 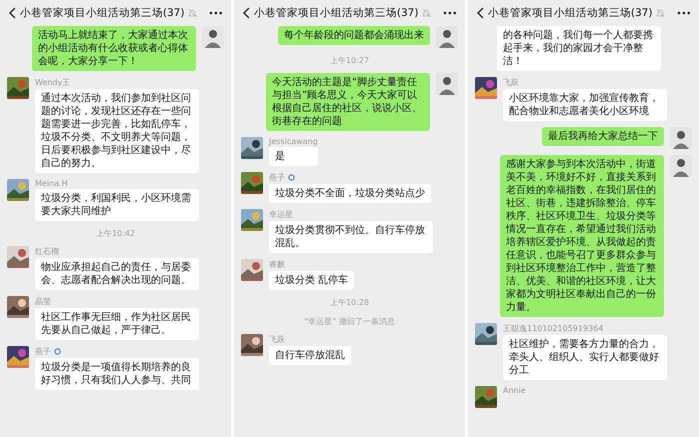 What do you see at coordinates (354, 35) in the screenshot?
I see `message-bubble: 每个年龄段的问题都会涌现出来` at bounding box center [354, 35].